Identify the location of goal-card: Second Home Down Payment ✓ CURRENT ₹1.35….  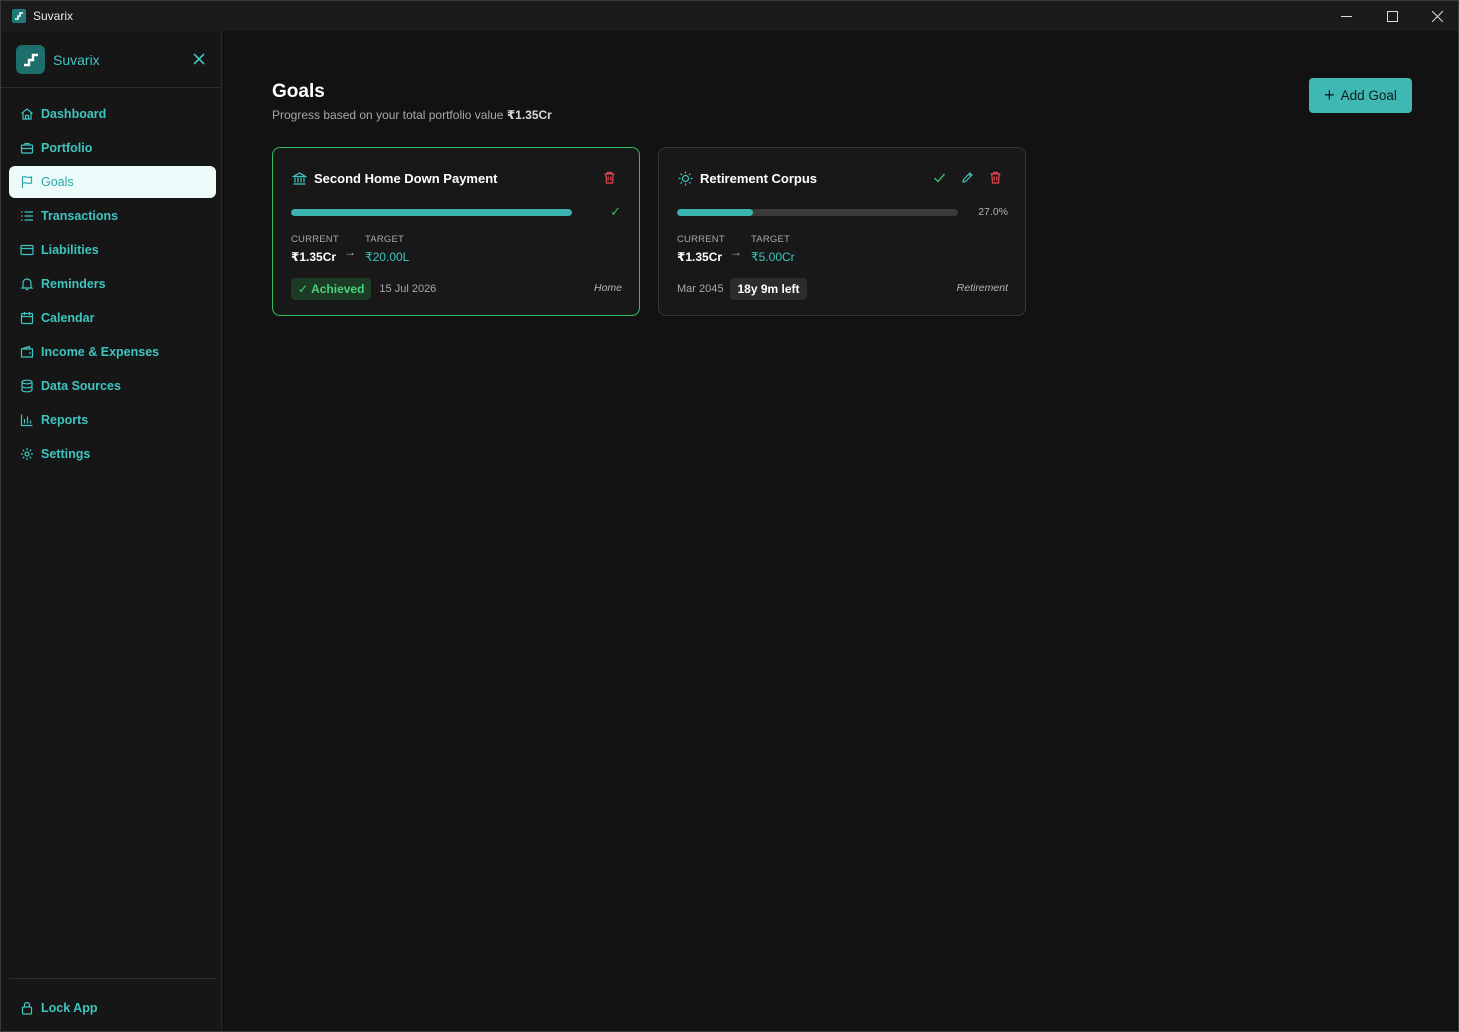
(456, 231).